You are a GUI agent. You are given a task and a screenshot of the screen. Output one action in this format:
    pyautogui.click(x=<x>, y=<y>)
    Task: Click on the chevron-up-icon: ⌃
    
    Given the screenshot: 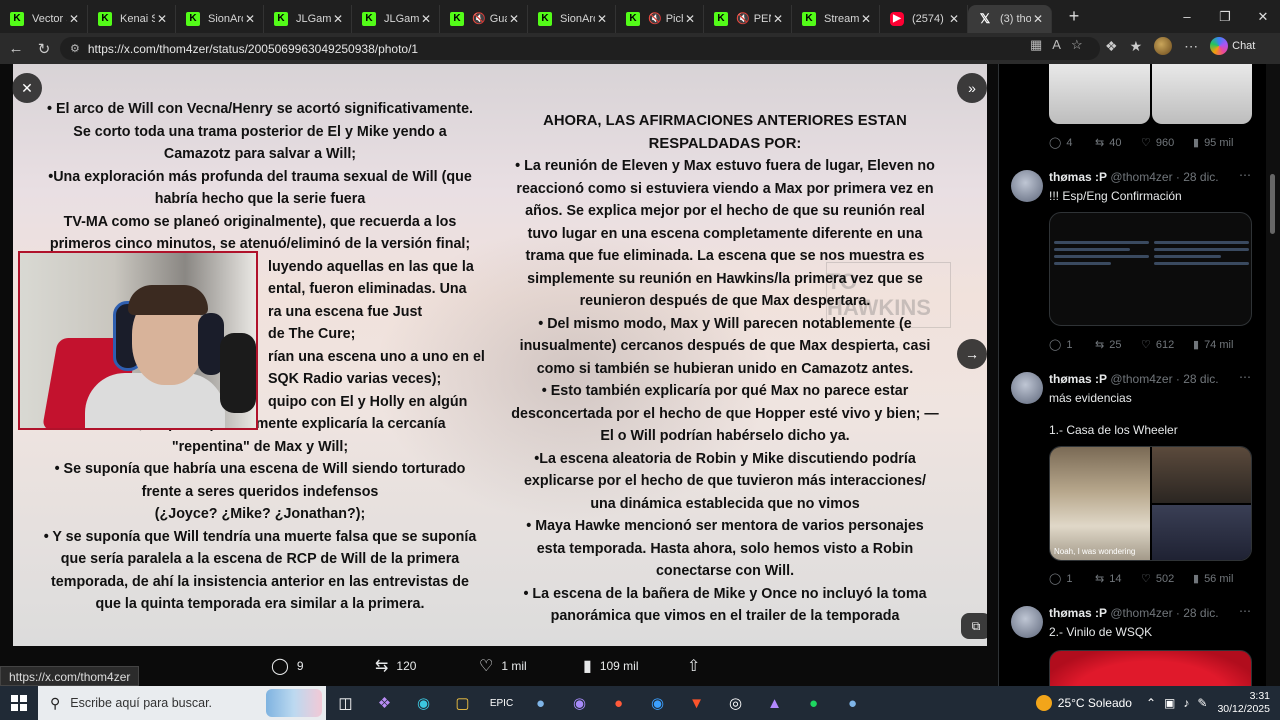 What is the action you would take?
    pyautogui.click(x=1151, y=703)
    